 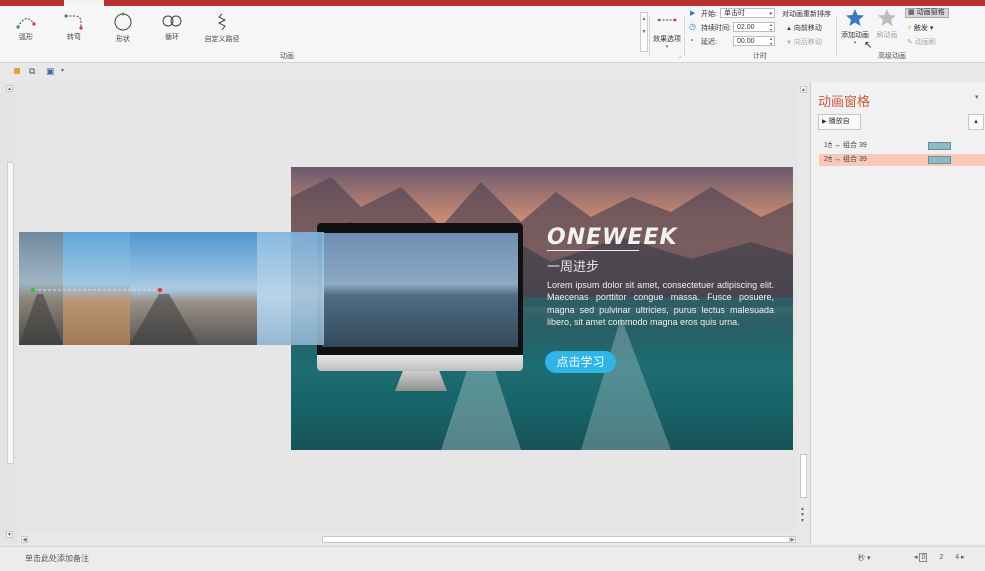 What do you see at coordinates (830, 145) in the screenshot?
I see `mouse-click-icon: 🖰` at bounding box center [830, 145].